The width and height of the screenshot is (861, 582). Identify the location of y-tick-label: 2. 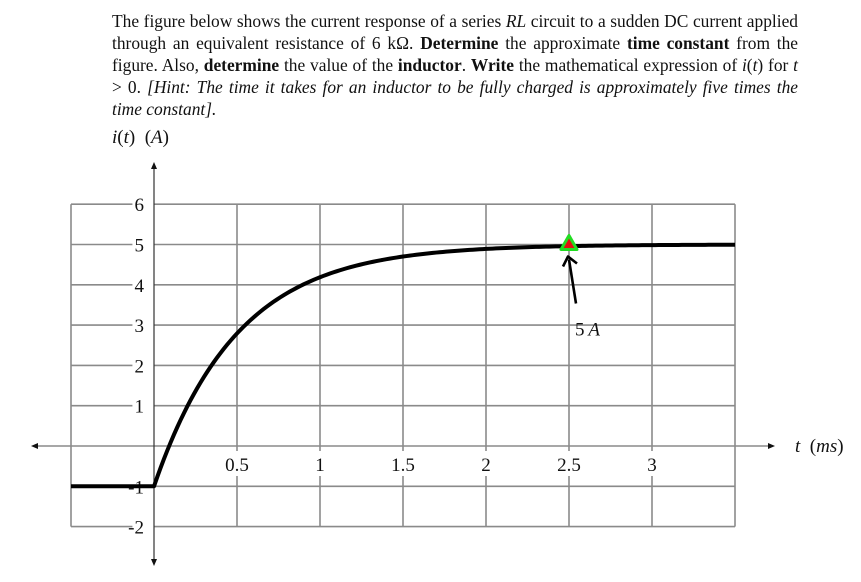
(140, 366).